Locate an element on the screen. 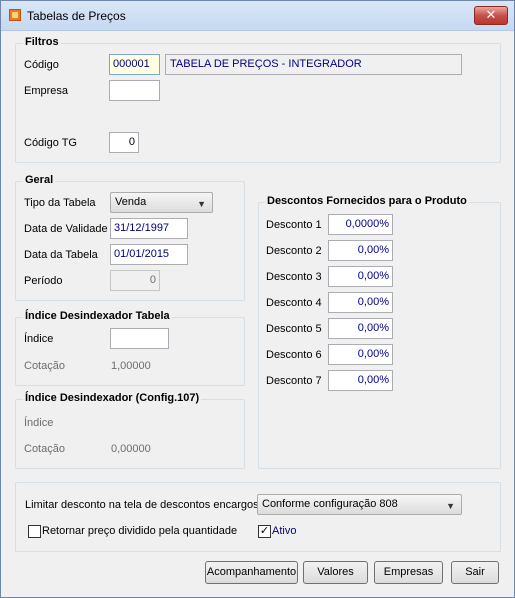  codigo-input: 000001 is located at coordinates (134, 64).